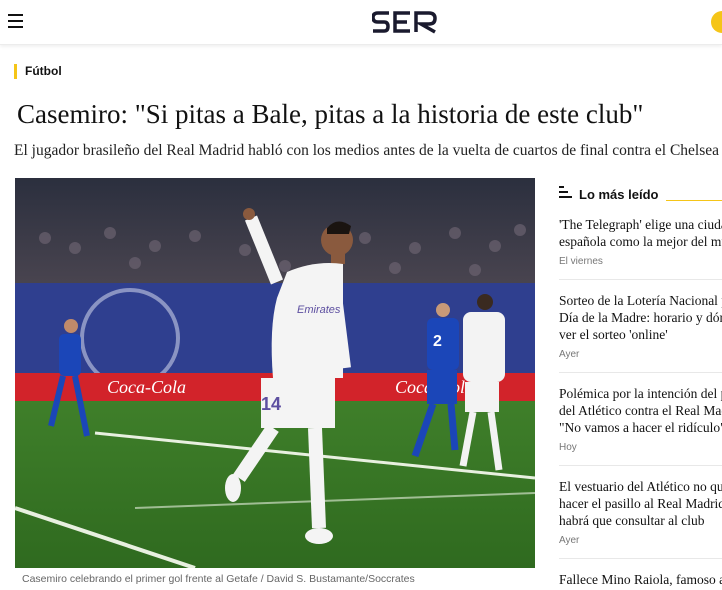 The image size is (722, 590). What do you see at coordinates (319, 310) in the screenshot?
I see `svg-text: Emirates` at bounding box center [319, 310].